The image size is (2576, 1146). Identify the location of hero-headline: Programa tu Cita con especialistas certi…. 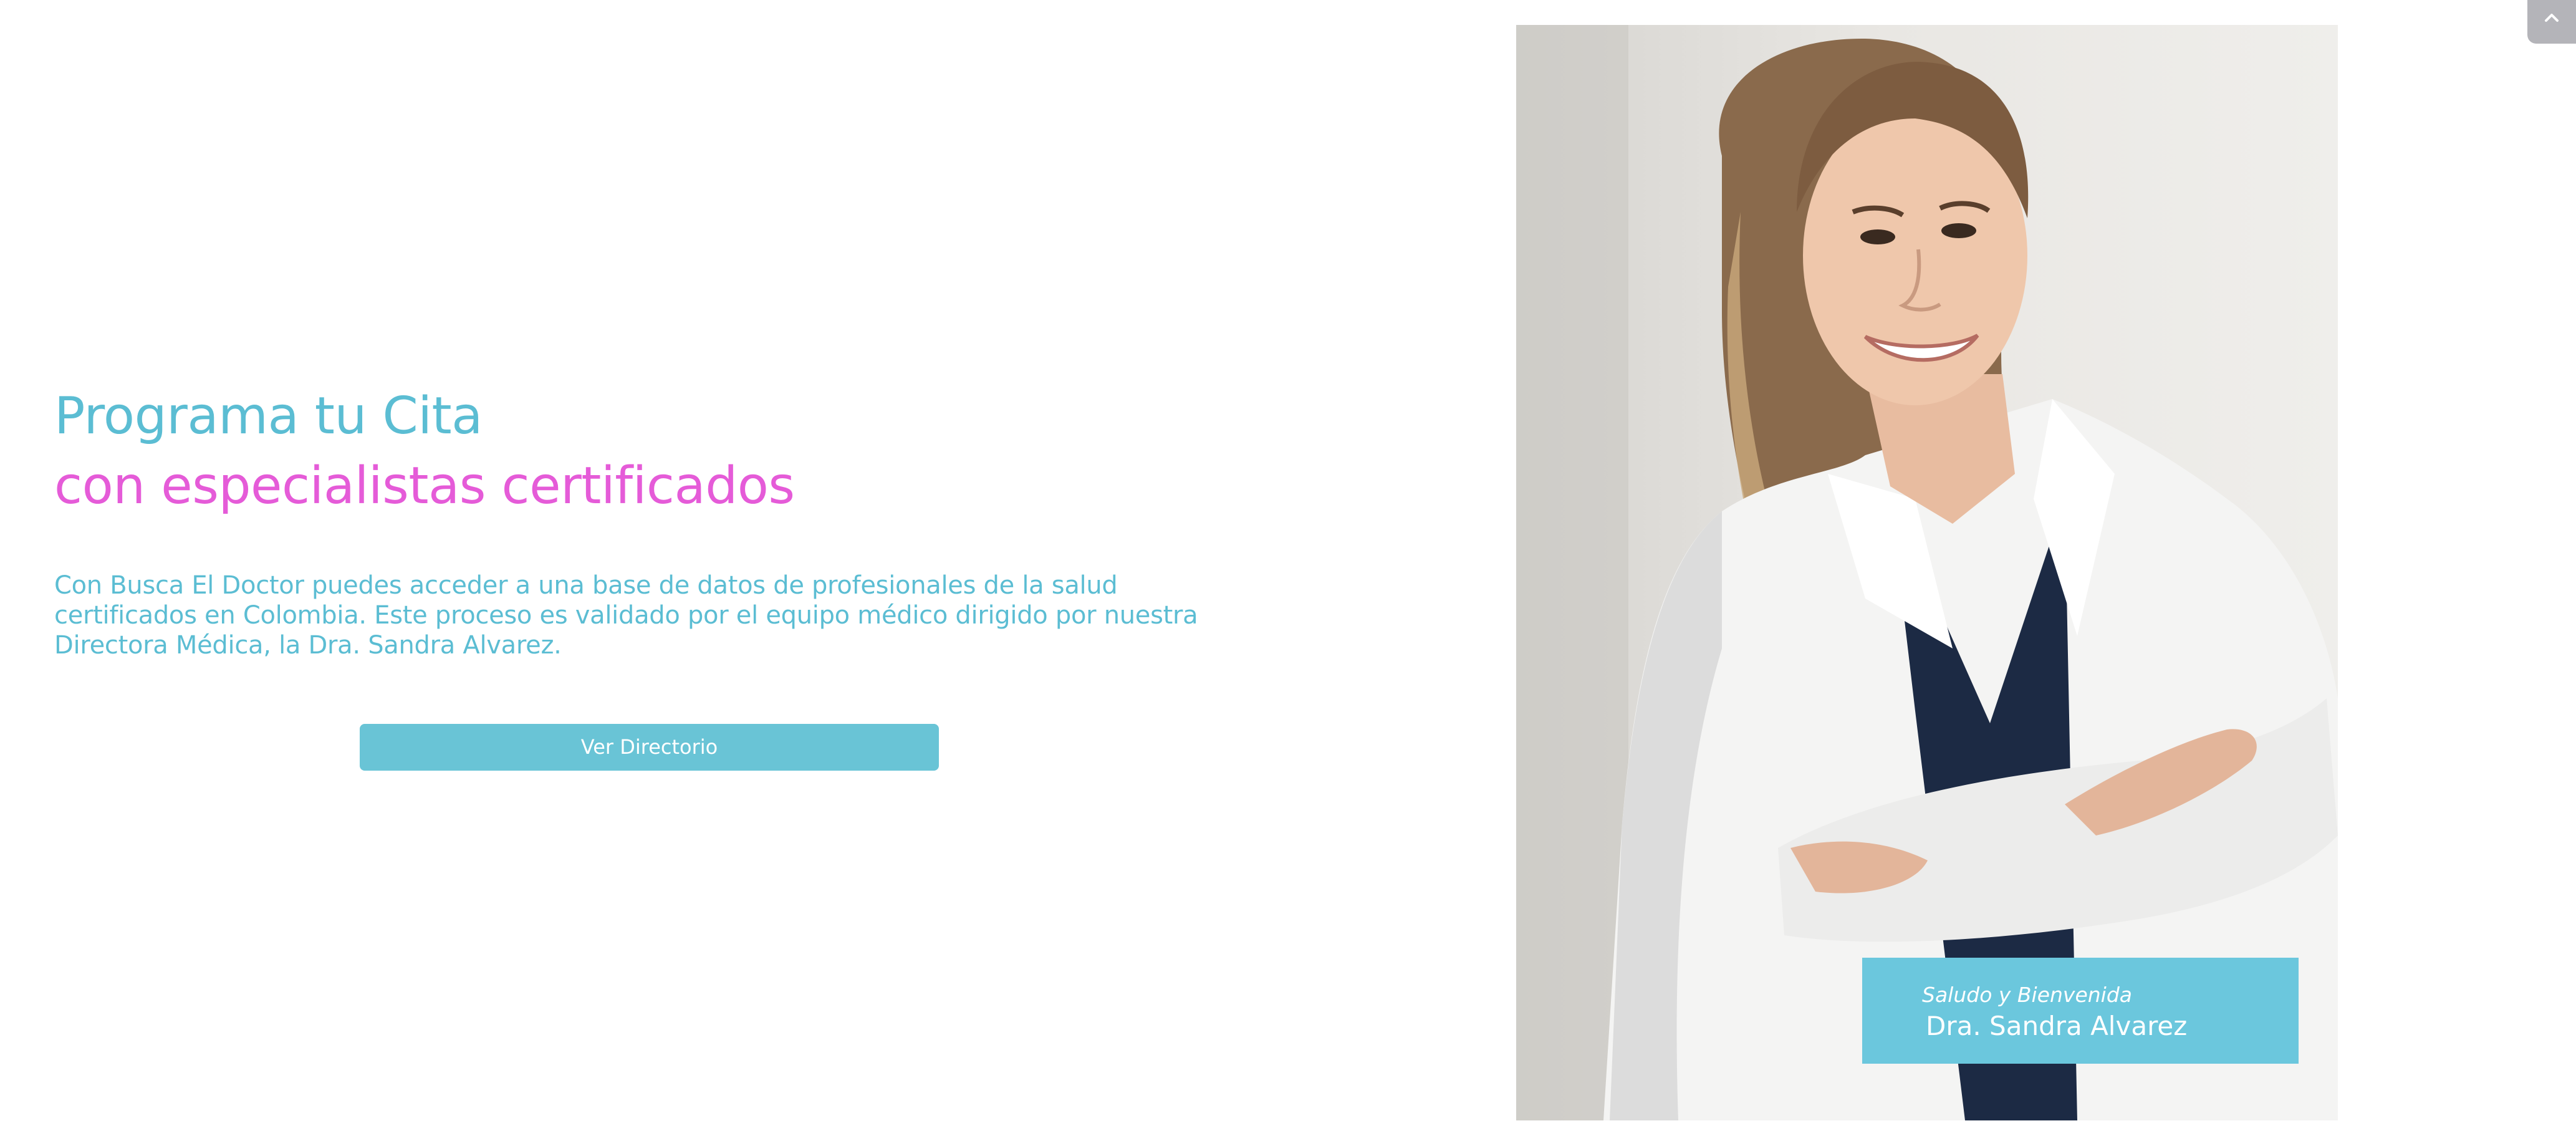
(424, 451).